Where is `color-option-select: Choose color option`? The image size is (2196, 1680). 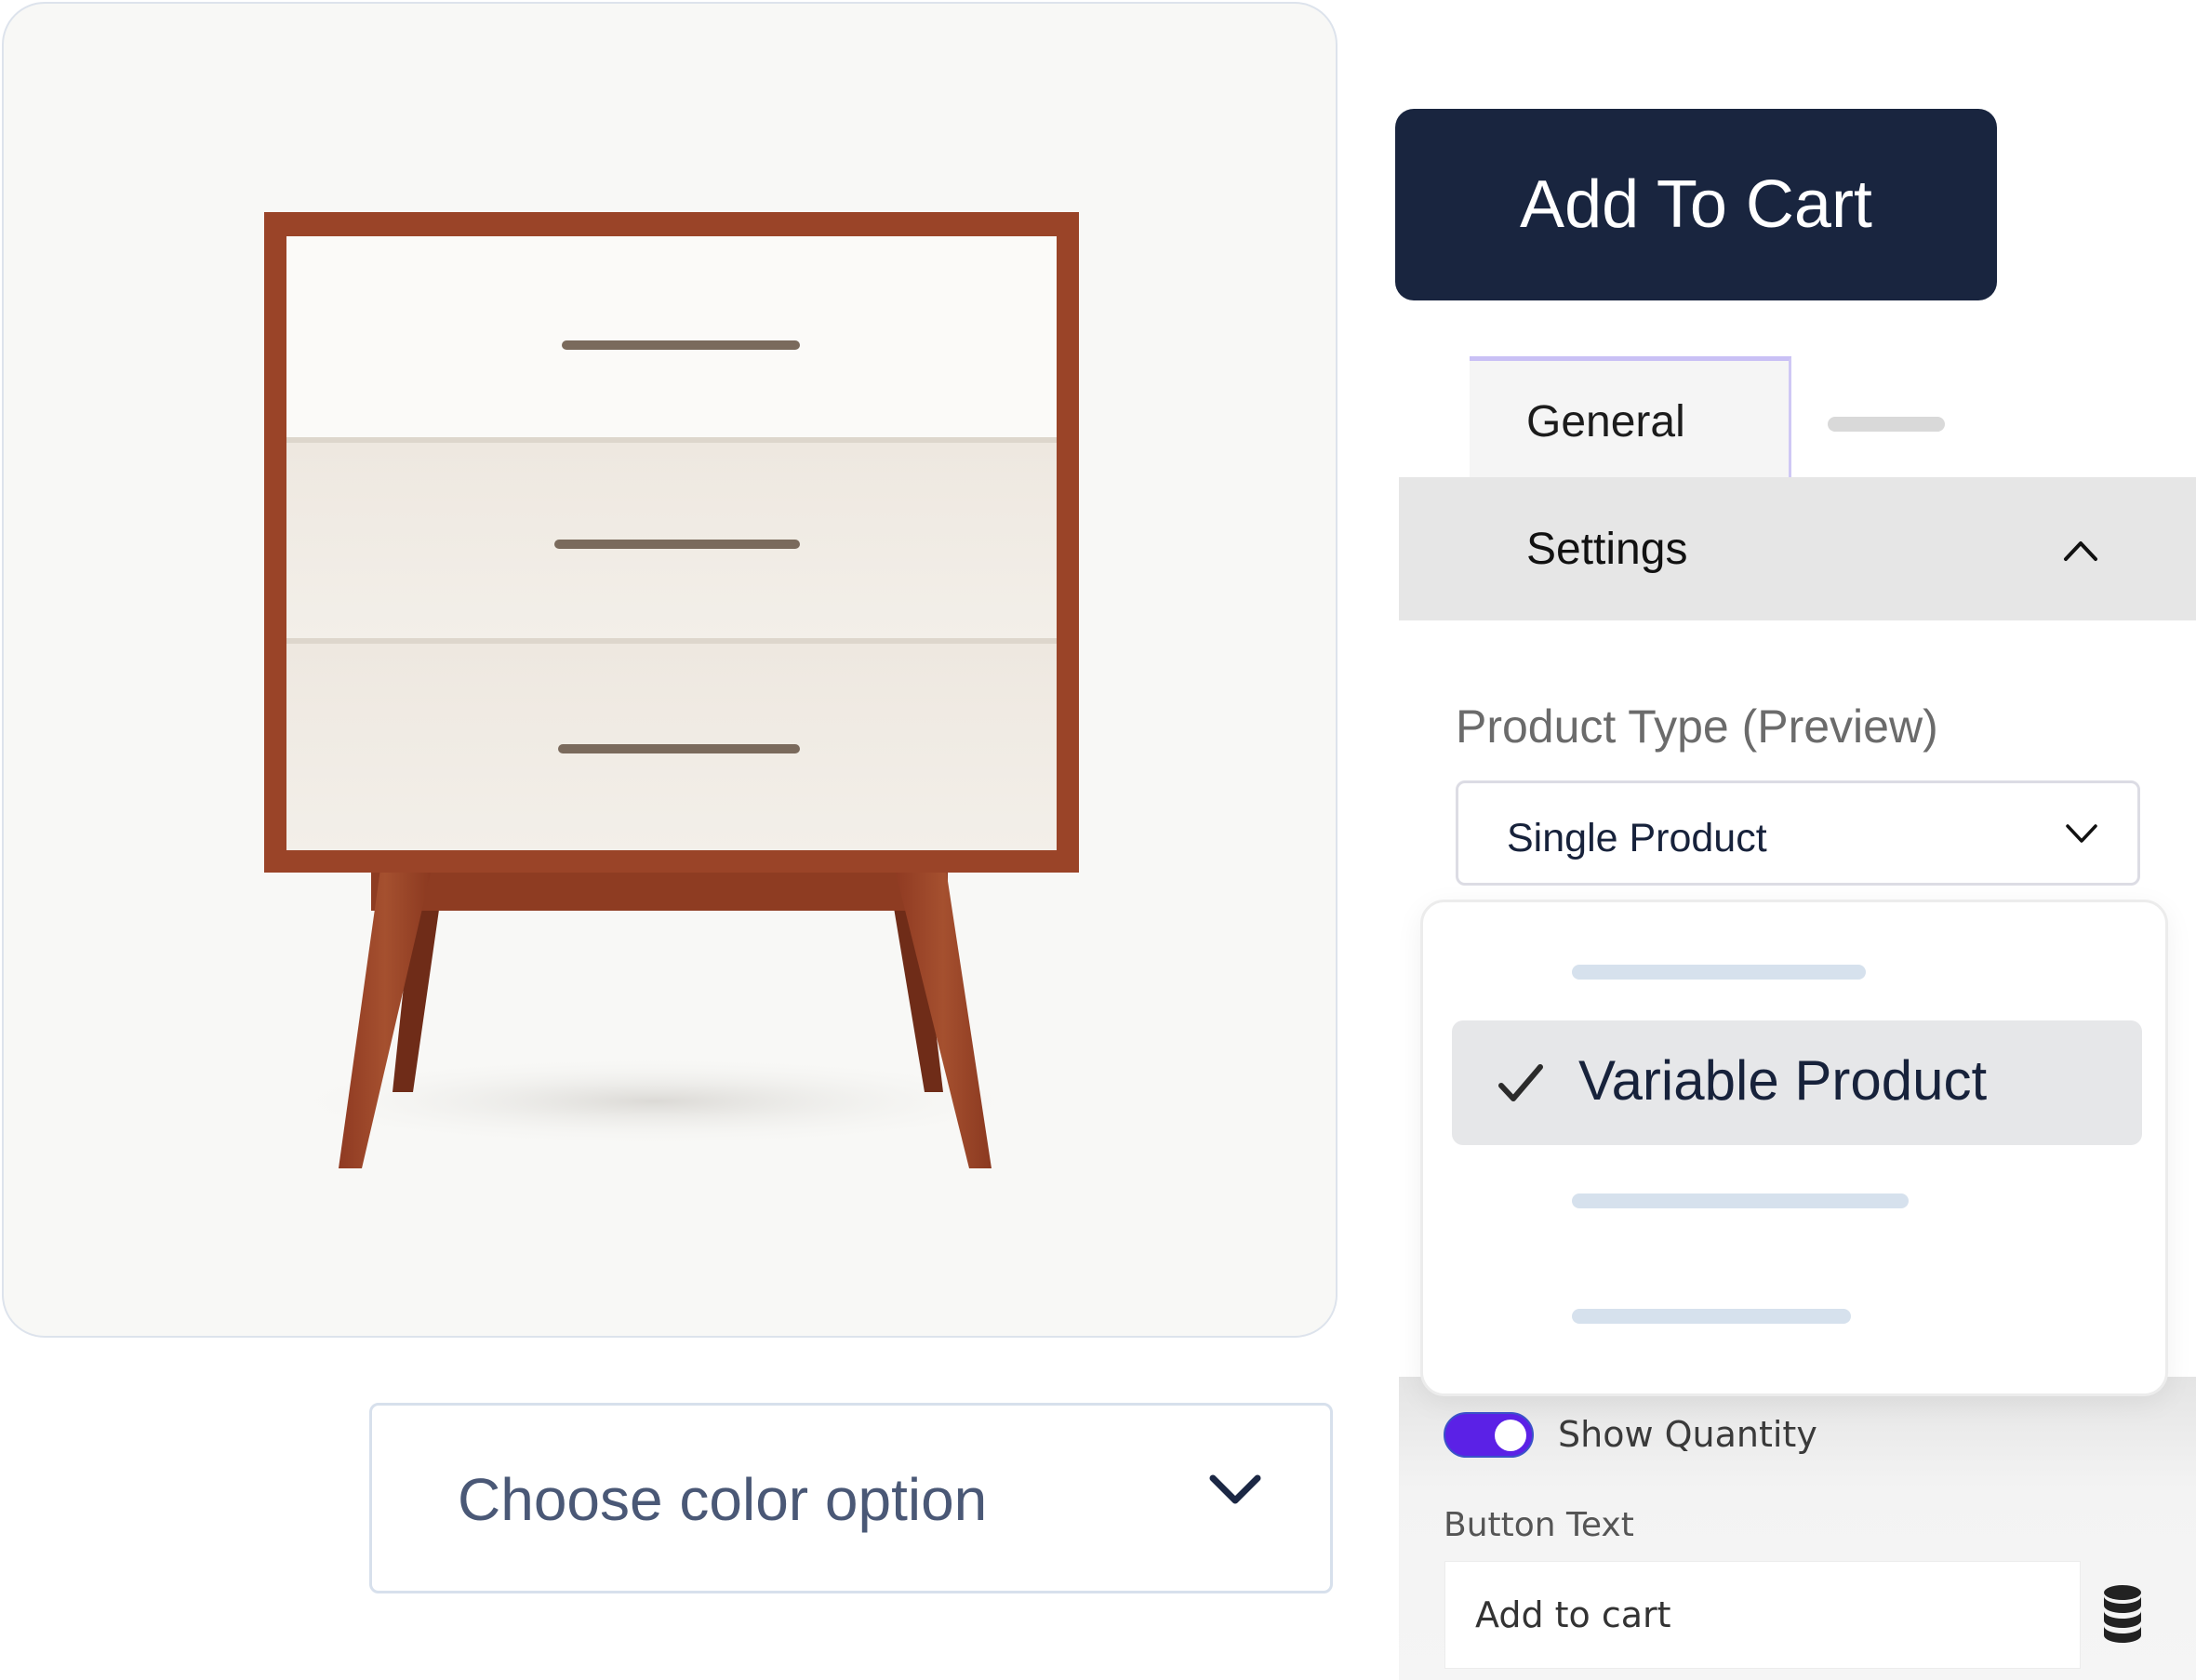
color-option-select: Choose color option is located at coordinates (851, 1498).